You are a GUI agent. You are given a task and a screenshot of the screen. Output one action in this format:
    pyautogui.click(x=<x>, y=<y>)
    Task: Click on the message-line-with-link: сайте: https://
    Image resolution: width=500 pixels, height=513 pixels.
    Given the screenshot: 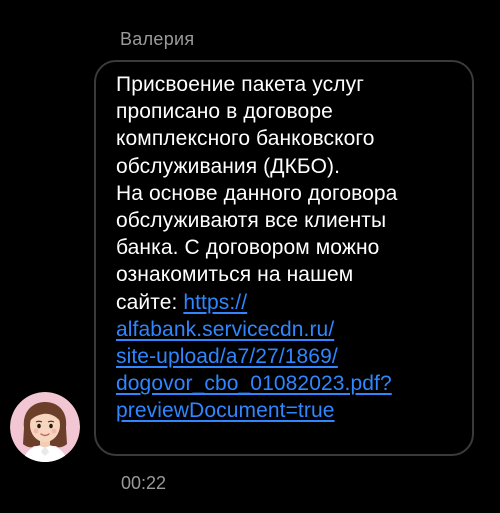 What is the action you would take?
    pyautogui.click(x=291, y=302)
    